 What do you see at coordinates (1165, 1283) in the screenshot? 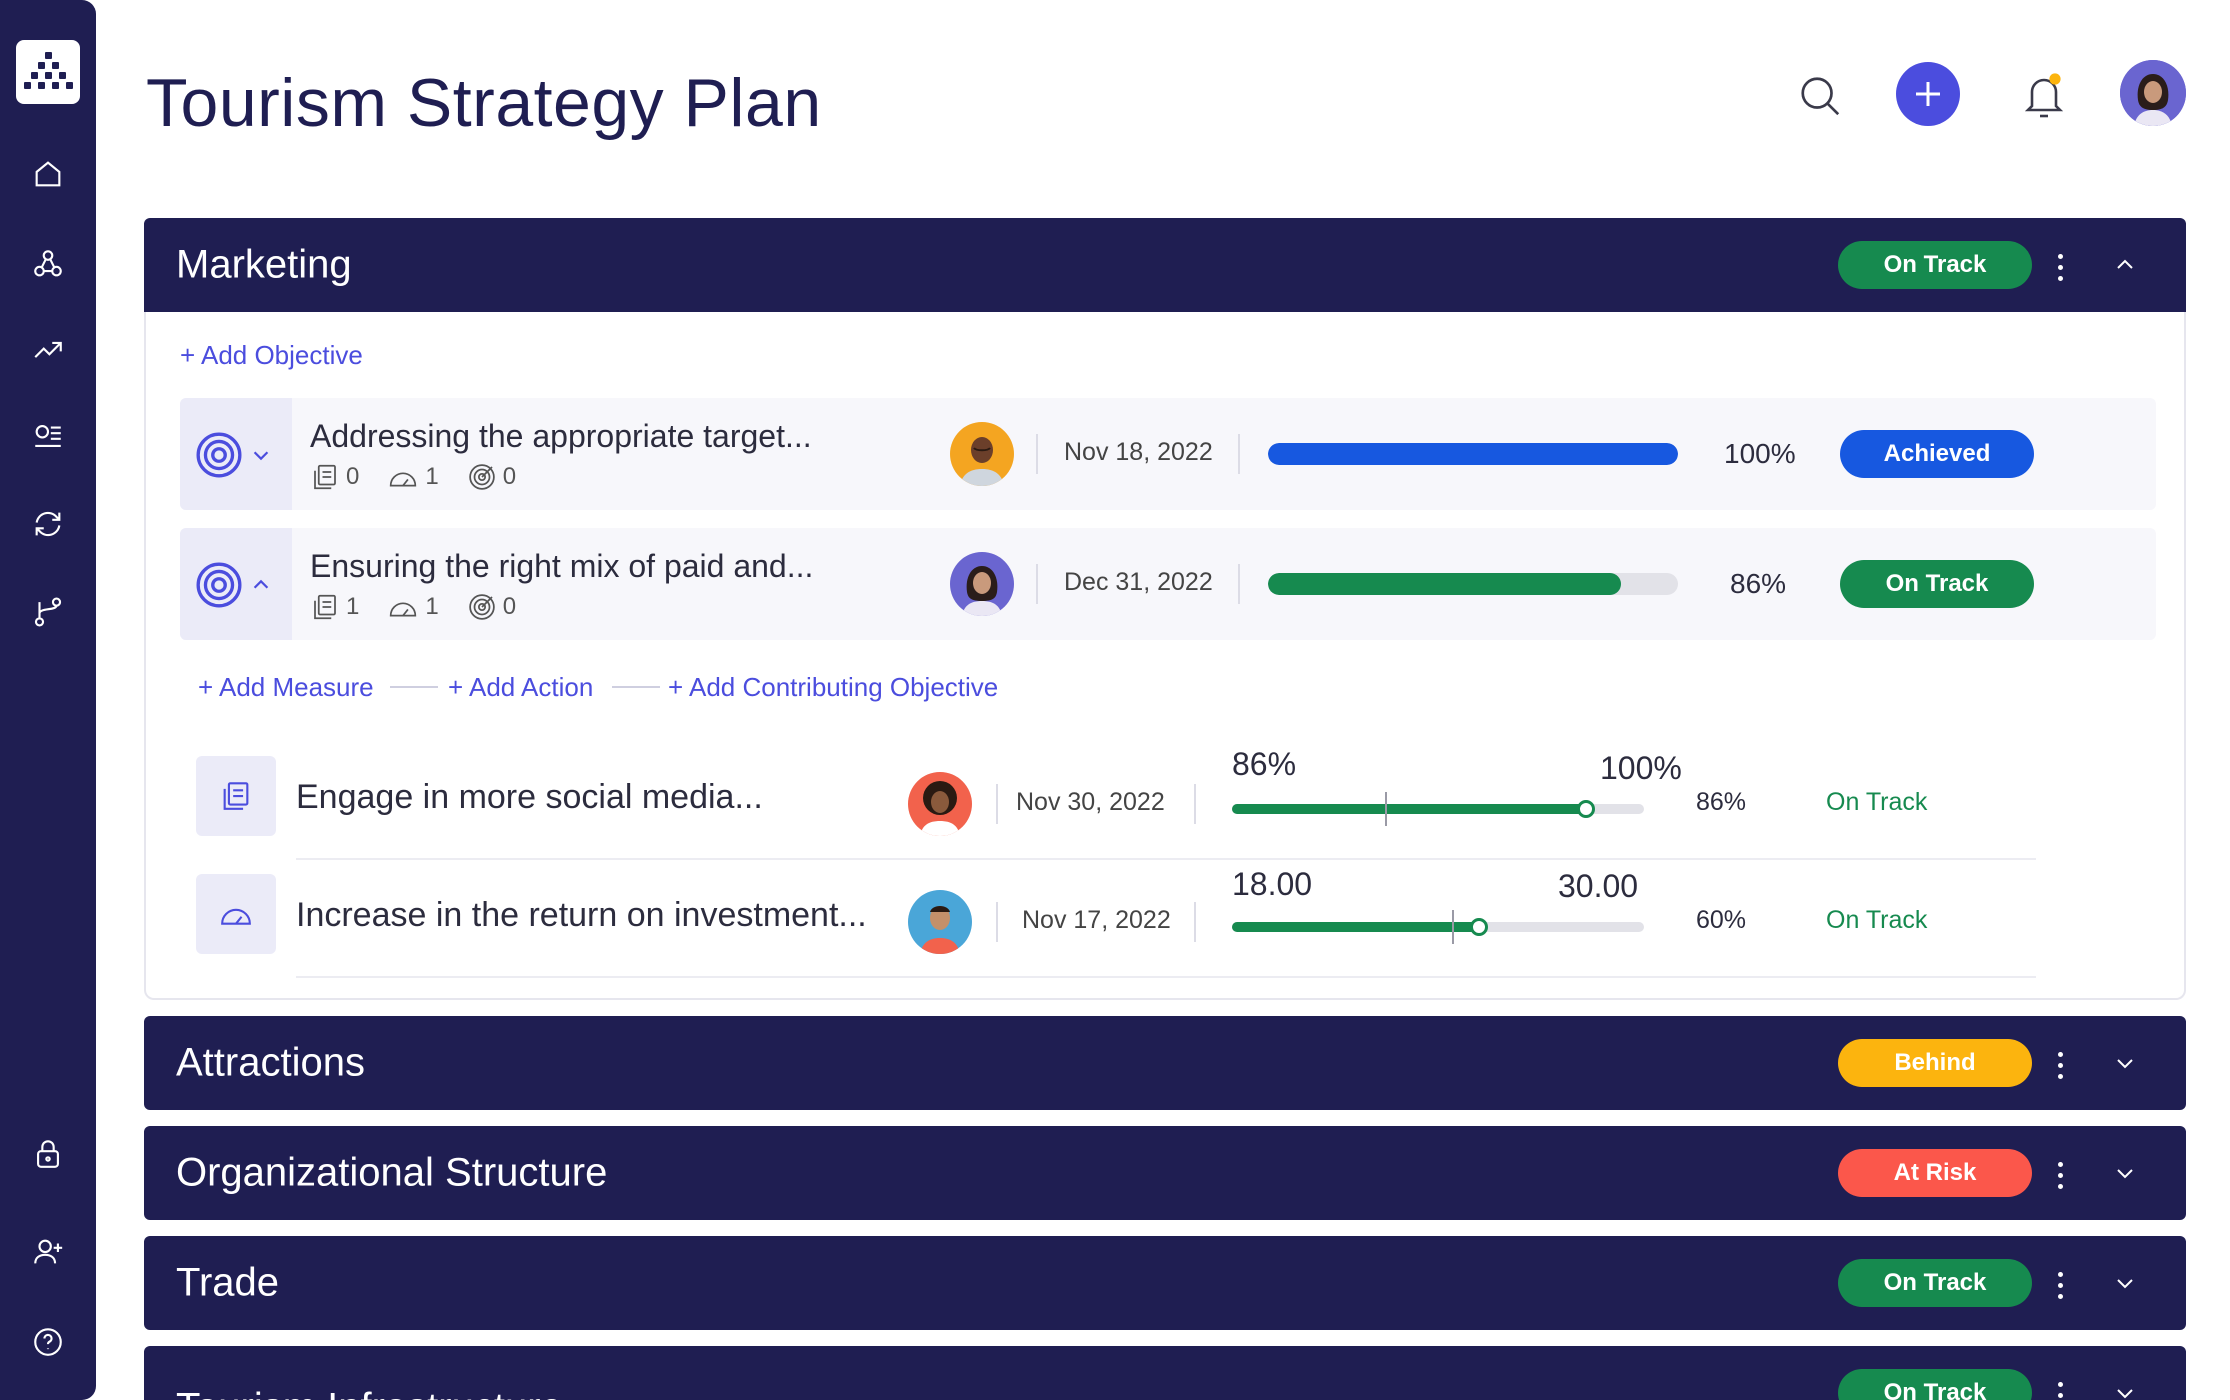
I see `section-header-trade: Trade On Track` at bounding box center [1165, 1283].